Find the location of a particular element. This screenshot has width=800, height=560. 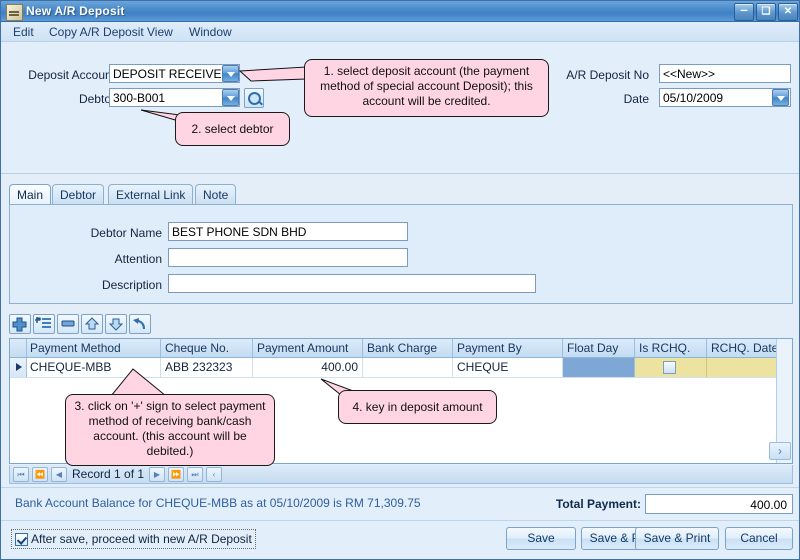

debtor-input: 300-B001 is located at coordinates (174, 97).